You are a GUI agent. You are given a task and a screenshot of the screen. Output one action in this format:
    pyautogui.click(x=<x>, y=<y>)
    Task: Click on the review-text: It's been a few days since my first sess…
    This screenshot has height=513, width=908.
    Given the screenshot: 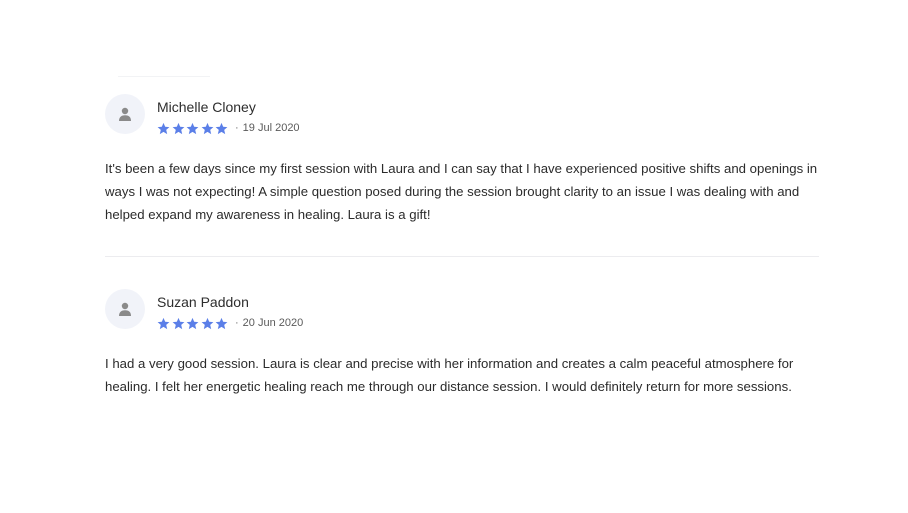 What is the action you would take?
    pyautogui.click(x=461, y=191)
    